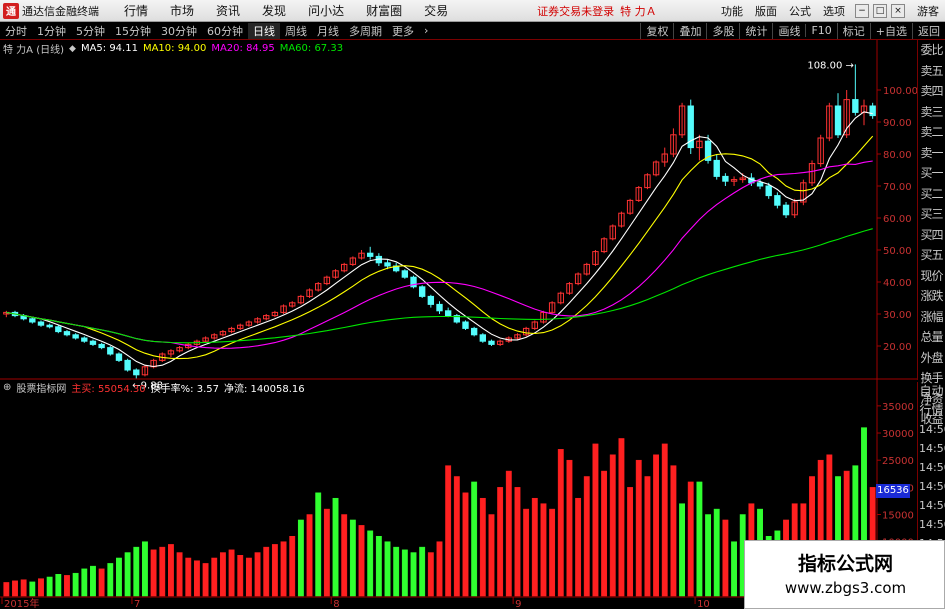 This screenshot has width=945, height=609. I want to click on indicator-settings-icon: ⊕, so click(7, 387).